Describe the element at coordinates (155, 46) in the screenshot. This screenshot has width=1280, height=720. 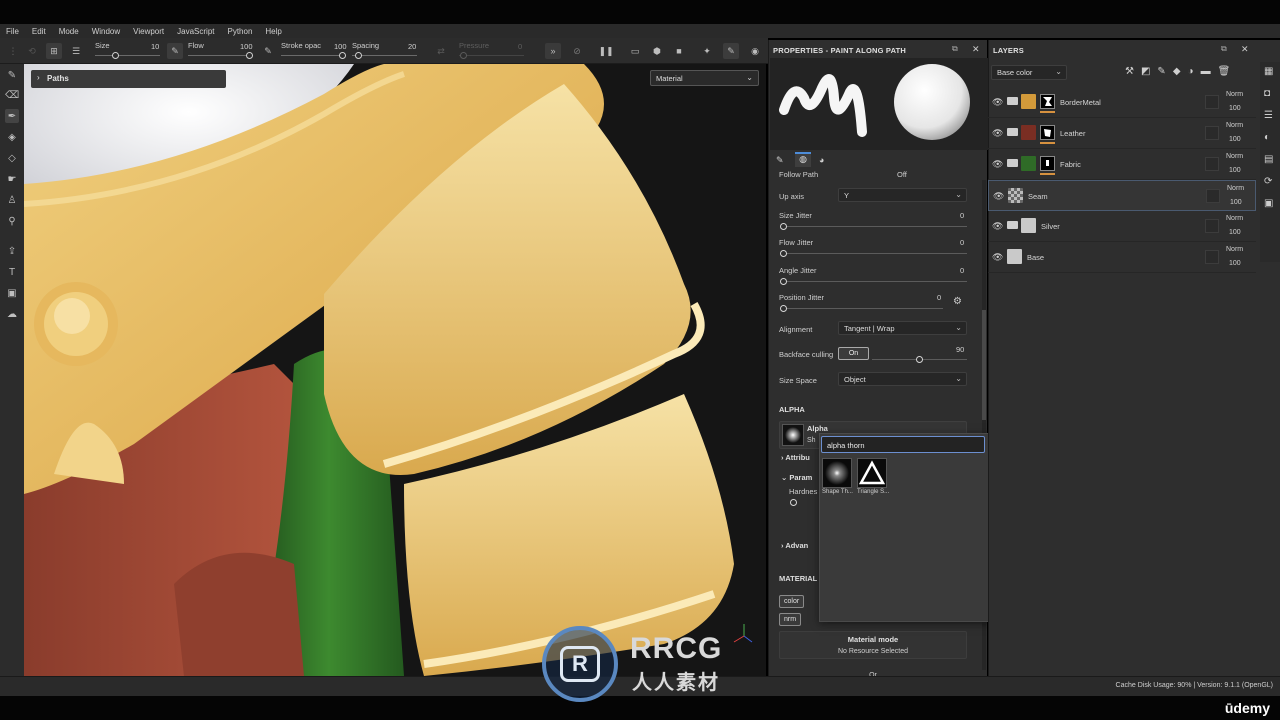
I see `size-value: 10` at that location.